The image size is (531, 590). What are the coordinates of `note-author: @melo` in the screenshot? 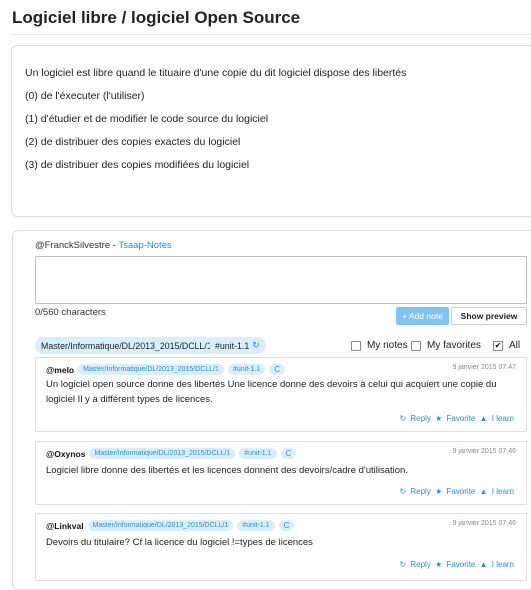 It's located at (60, 370).